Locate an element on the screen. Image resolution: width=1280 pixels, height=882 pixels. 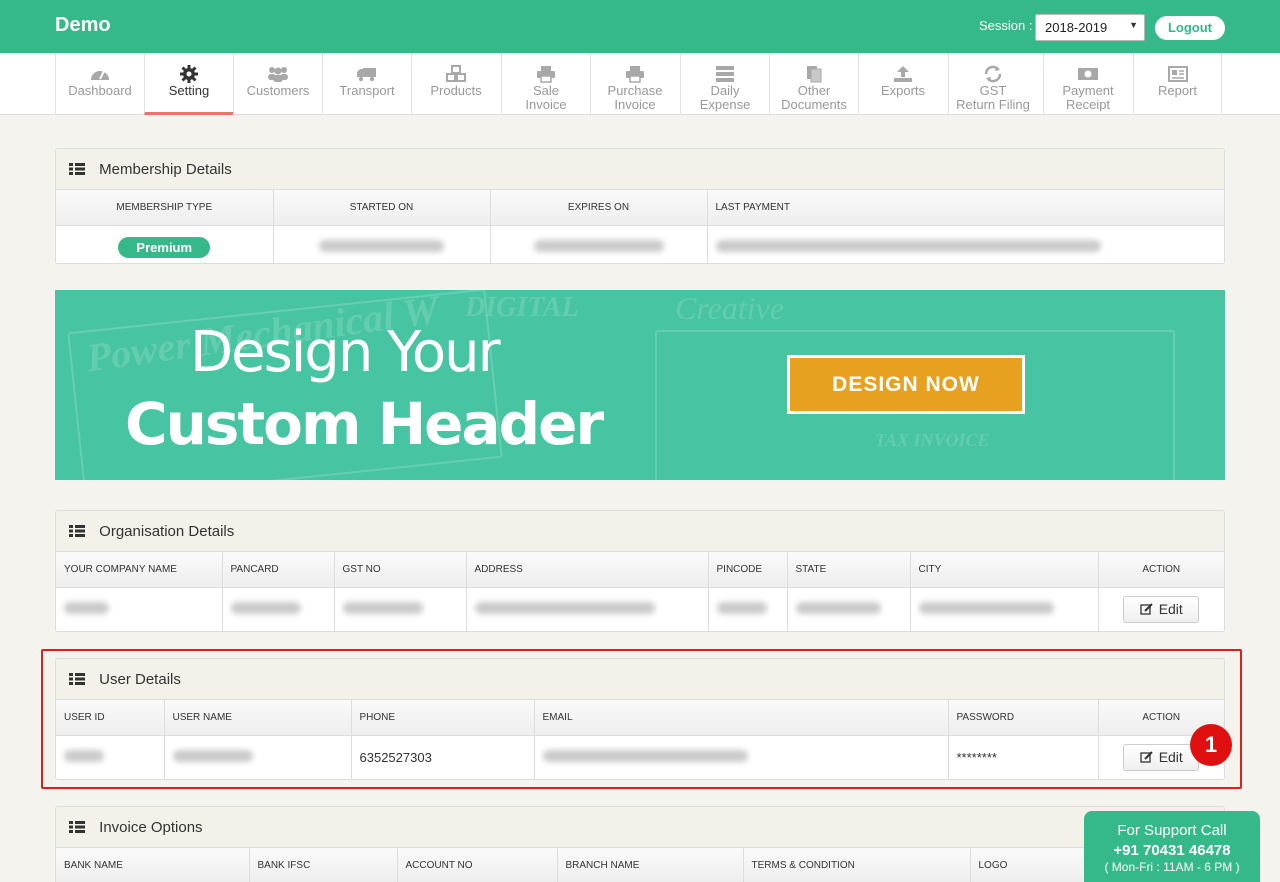
nav-label: Daily is located at coordinates (725, 90).